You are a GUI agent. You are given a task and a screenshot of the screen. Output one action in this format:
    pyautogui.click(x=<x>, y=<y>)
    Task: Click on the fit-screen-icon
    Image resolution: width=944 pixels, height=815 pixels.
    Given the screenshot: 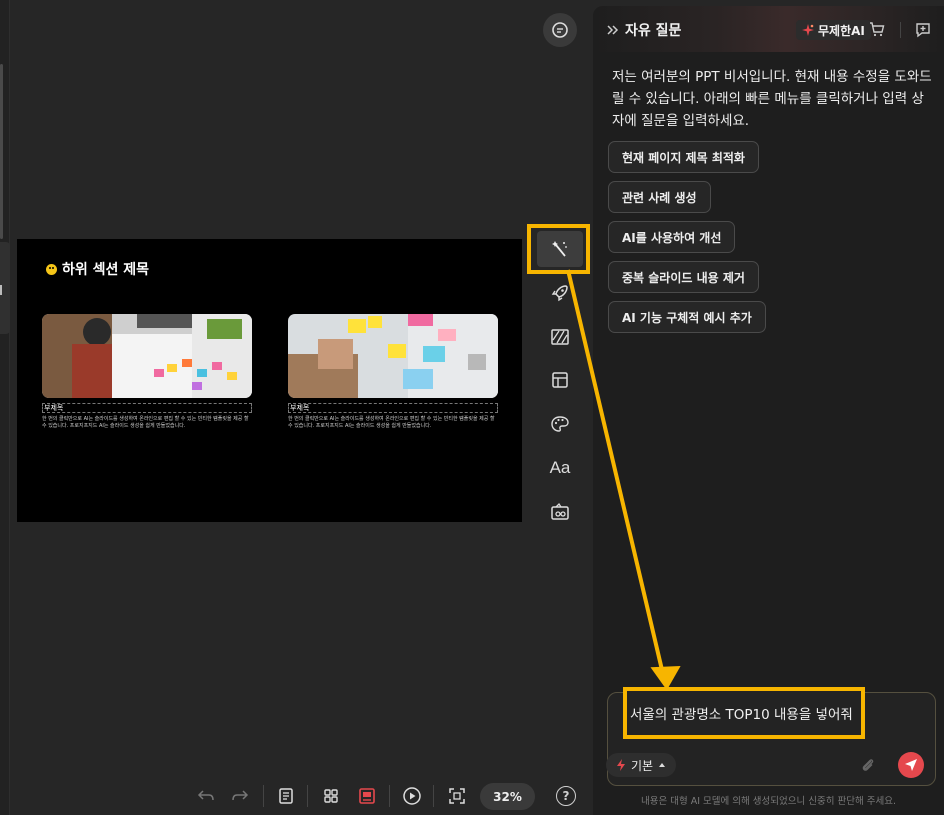 What is the action you would take?
    pyautogui.click(x=457, y=796)
    